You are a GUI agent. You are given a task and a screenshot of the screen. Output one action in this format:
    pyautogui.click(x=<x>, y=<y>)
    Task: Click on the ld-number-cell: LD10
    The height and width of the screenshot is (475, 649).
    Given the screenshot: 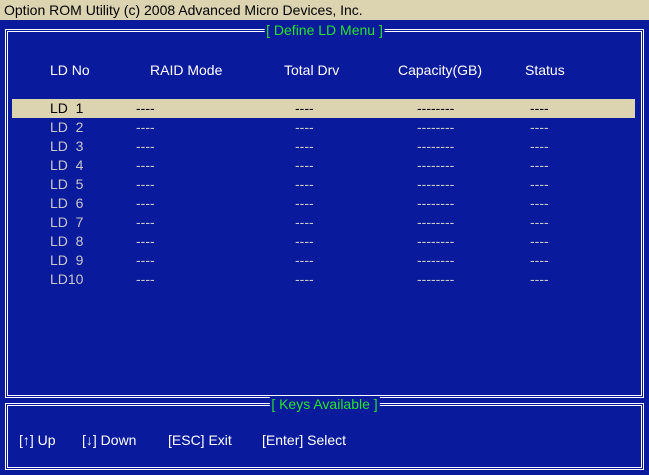 What is the action you would take?
    pyautogui.click(x=67, y=279)
    